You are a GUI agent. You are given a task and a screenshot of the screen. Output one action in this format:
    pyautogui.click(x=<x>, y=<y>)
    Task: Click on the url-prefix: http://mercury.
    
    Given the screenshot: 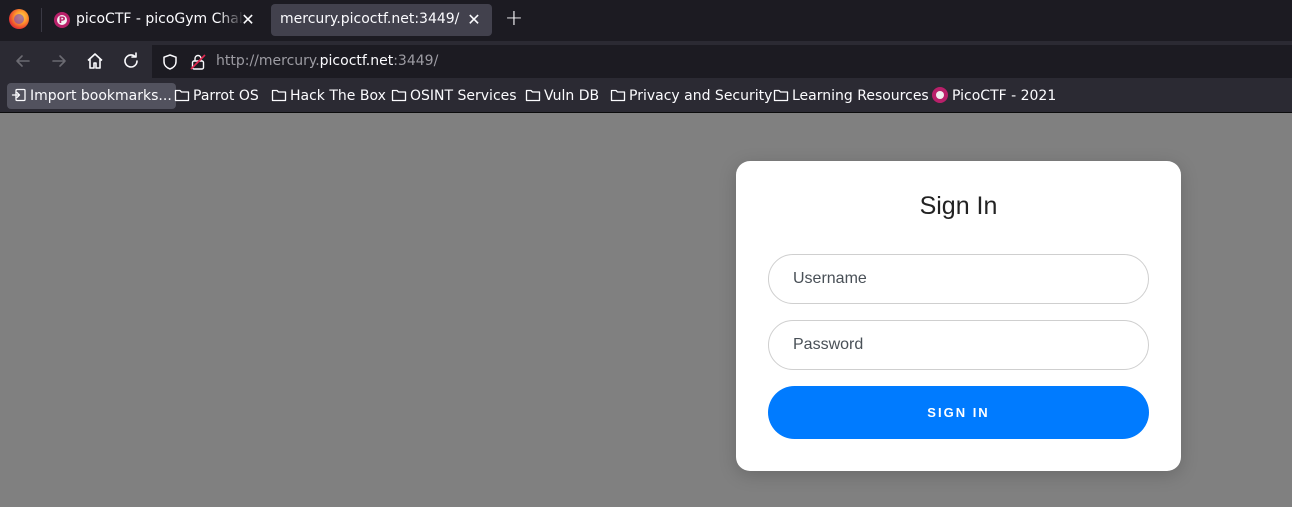 What is the action you would take?
    pyautogui.click(x=268, y=61)
    